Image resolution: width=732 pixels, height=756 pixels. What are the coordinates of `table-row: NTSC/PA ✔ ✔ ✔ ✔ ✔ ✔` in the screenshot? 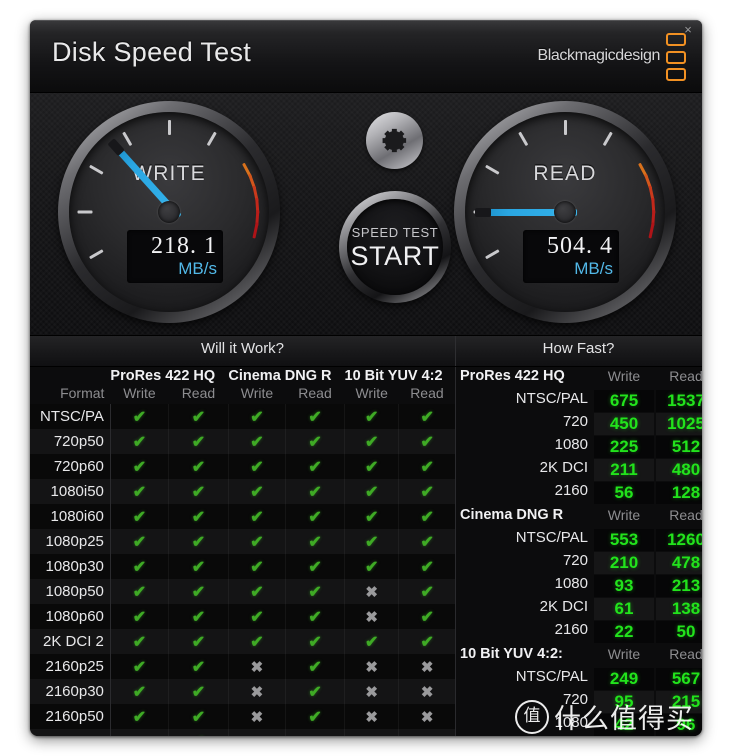 It's located at (242, 416).